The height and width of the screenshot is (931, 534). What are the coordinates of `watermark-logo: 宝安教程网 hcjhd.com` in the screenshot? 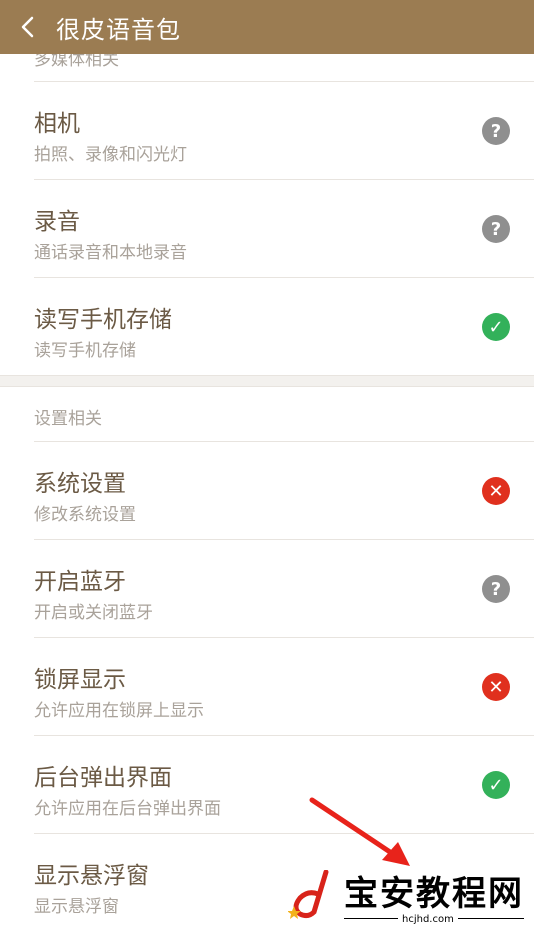 It's located at (408, 896).